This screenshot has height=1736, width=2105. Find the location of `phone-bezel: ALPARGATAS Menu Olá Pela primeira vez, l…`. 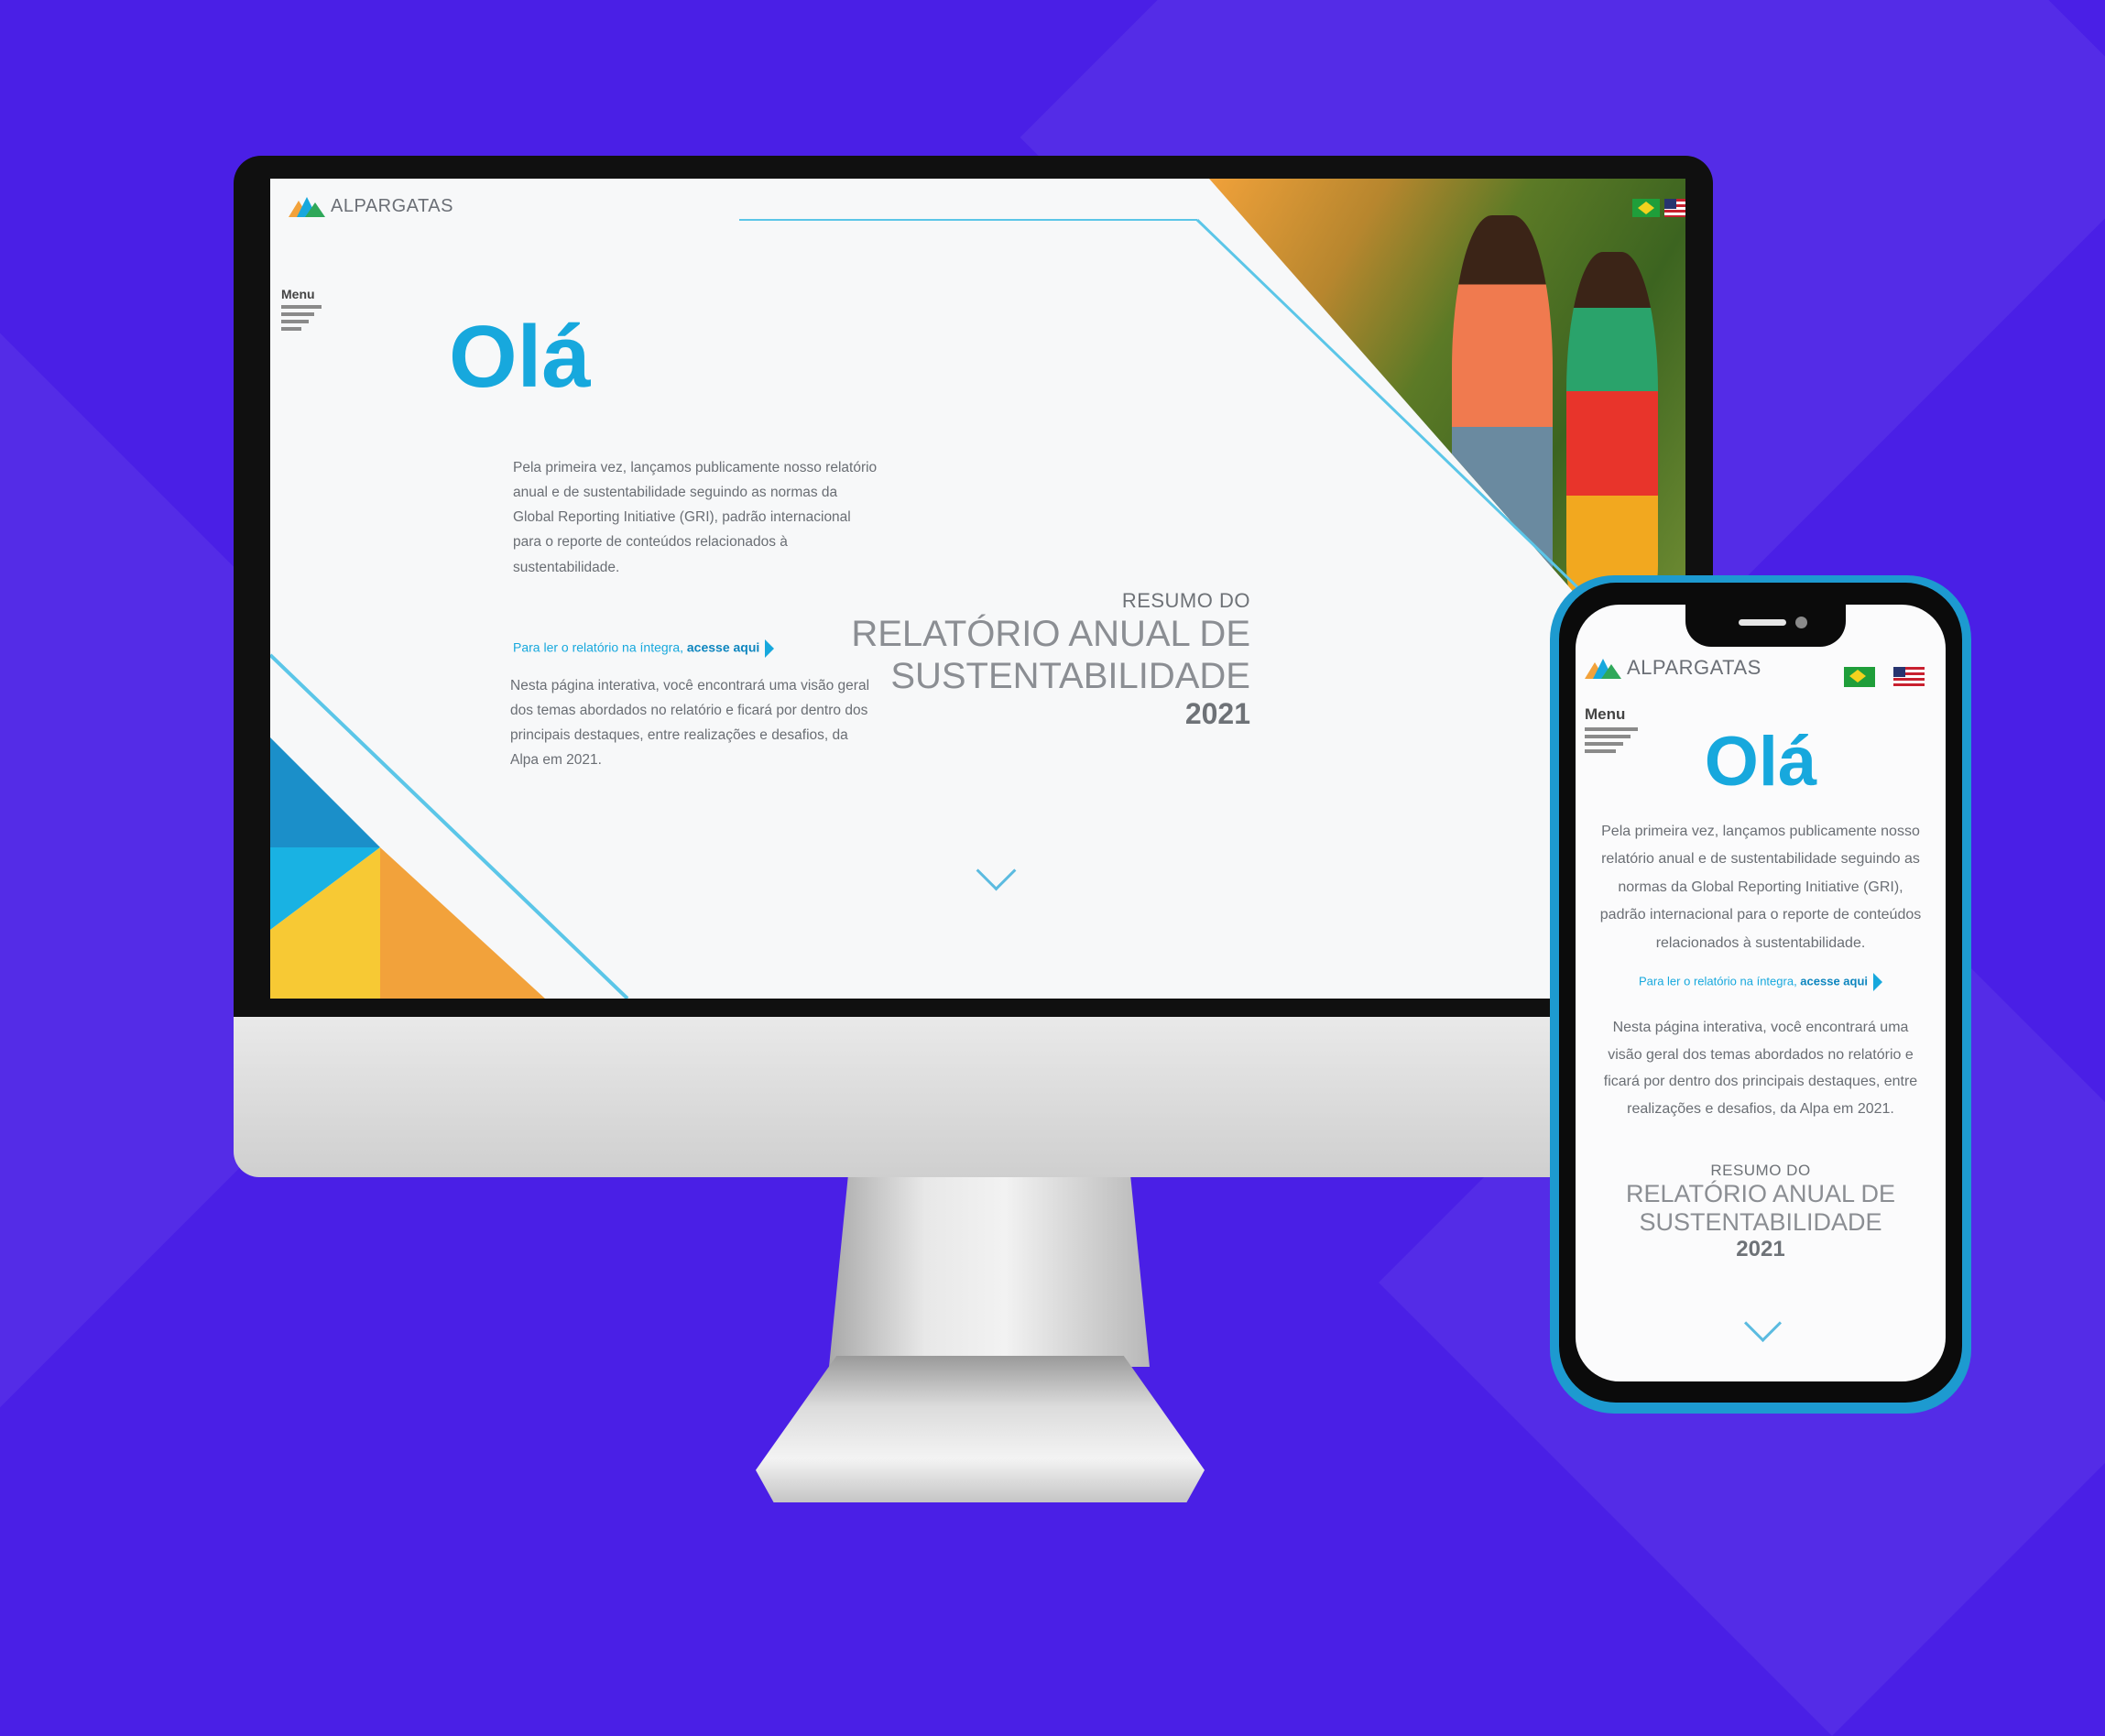

phone-bezel: ALPARGATAS Menu Olá Pela primeira vez, l… is located at coordinates (1760, 993).